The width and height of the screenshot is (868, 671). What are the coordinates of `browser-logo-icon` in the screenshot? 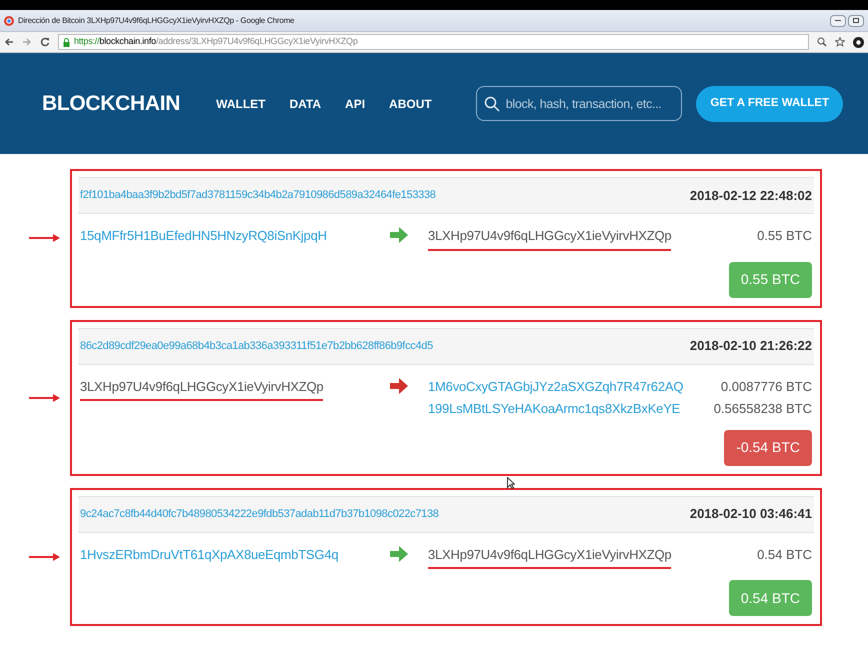 It's located at (9, 21).